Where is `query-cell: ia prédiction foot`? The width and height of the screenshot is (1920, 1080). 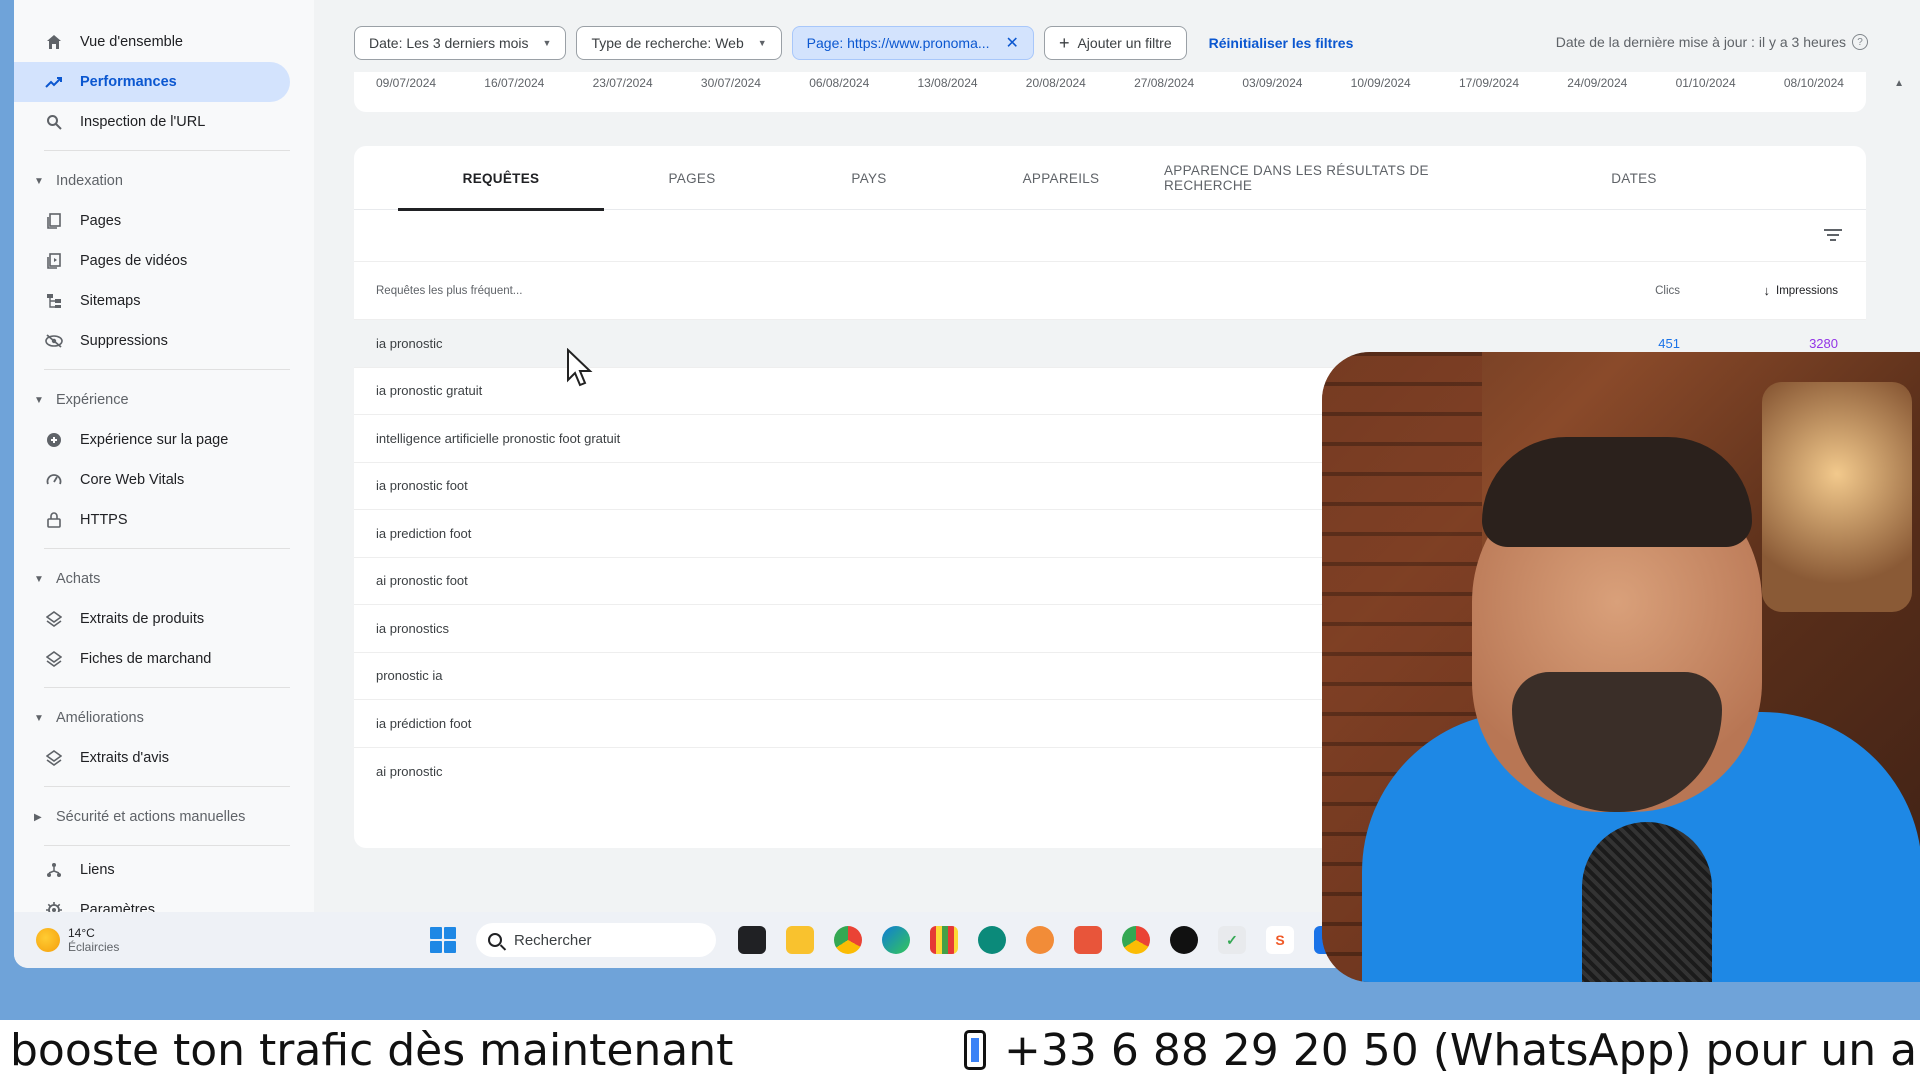 query-cell: ia prédiction foot is located at coordinates (424, 723).